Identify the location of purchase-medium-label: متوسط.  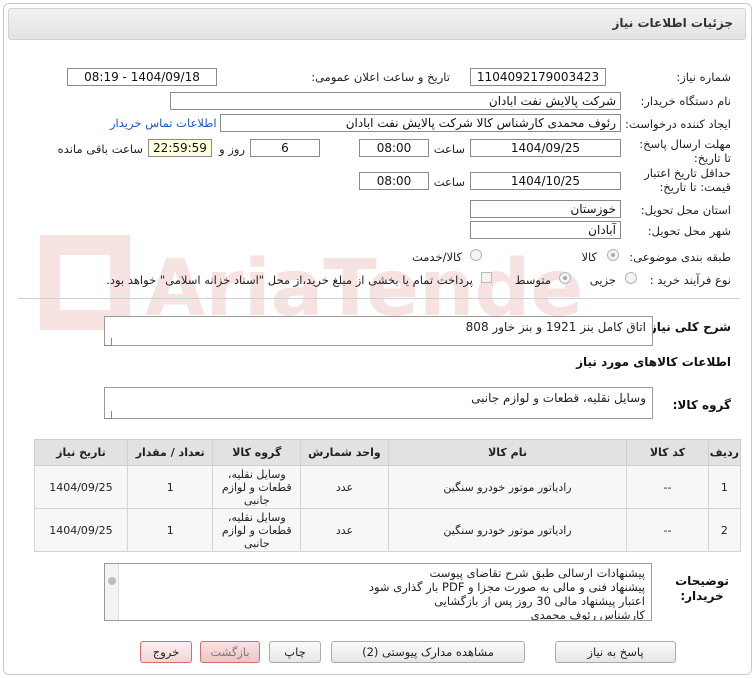
(532, 280).